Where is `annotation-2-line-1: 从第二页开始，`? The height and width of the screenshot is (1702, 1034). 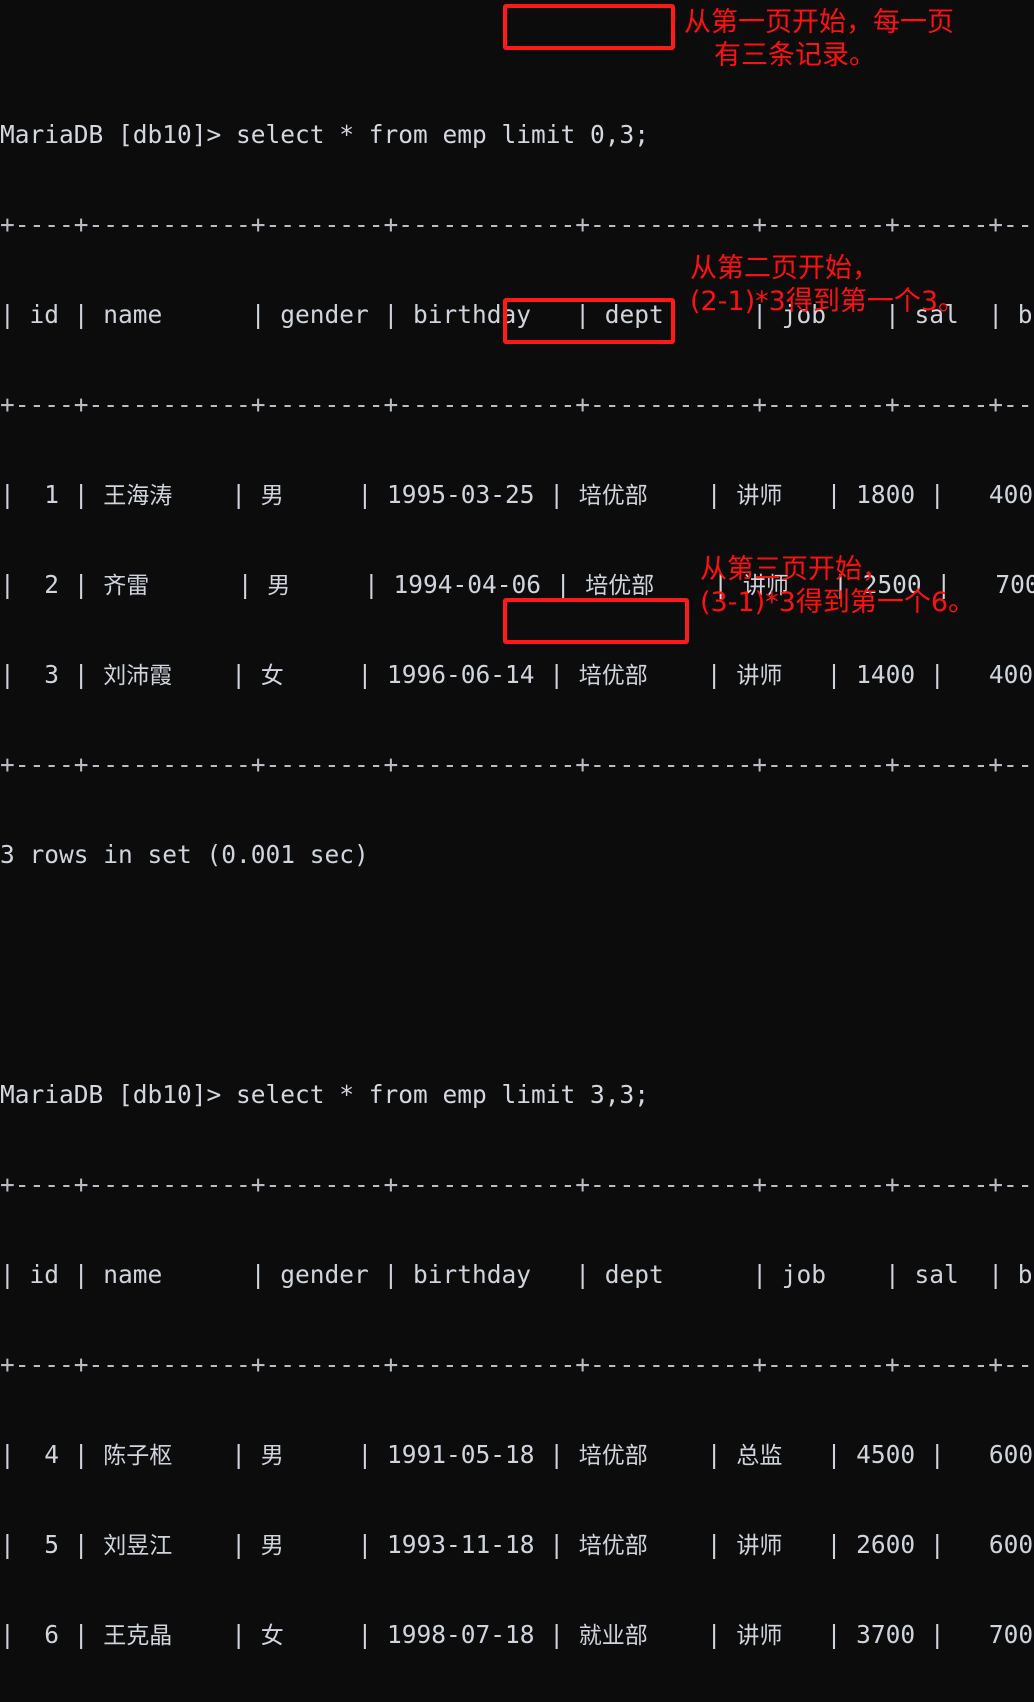
annotation-2-line-1: 从第二页开始， is located at coordinates (784, 268).